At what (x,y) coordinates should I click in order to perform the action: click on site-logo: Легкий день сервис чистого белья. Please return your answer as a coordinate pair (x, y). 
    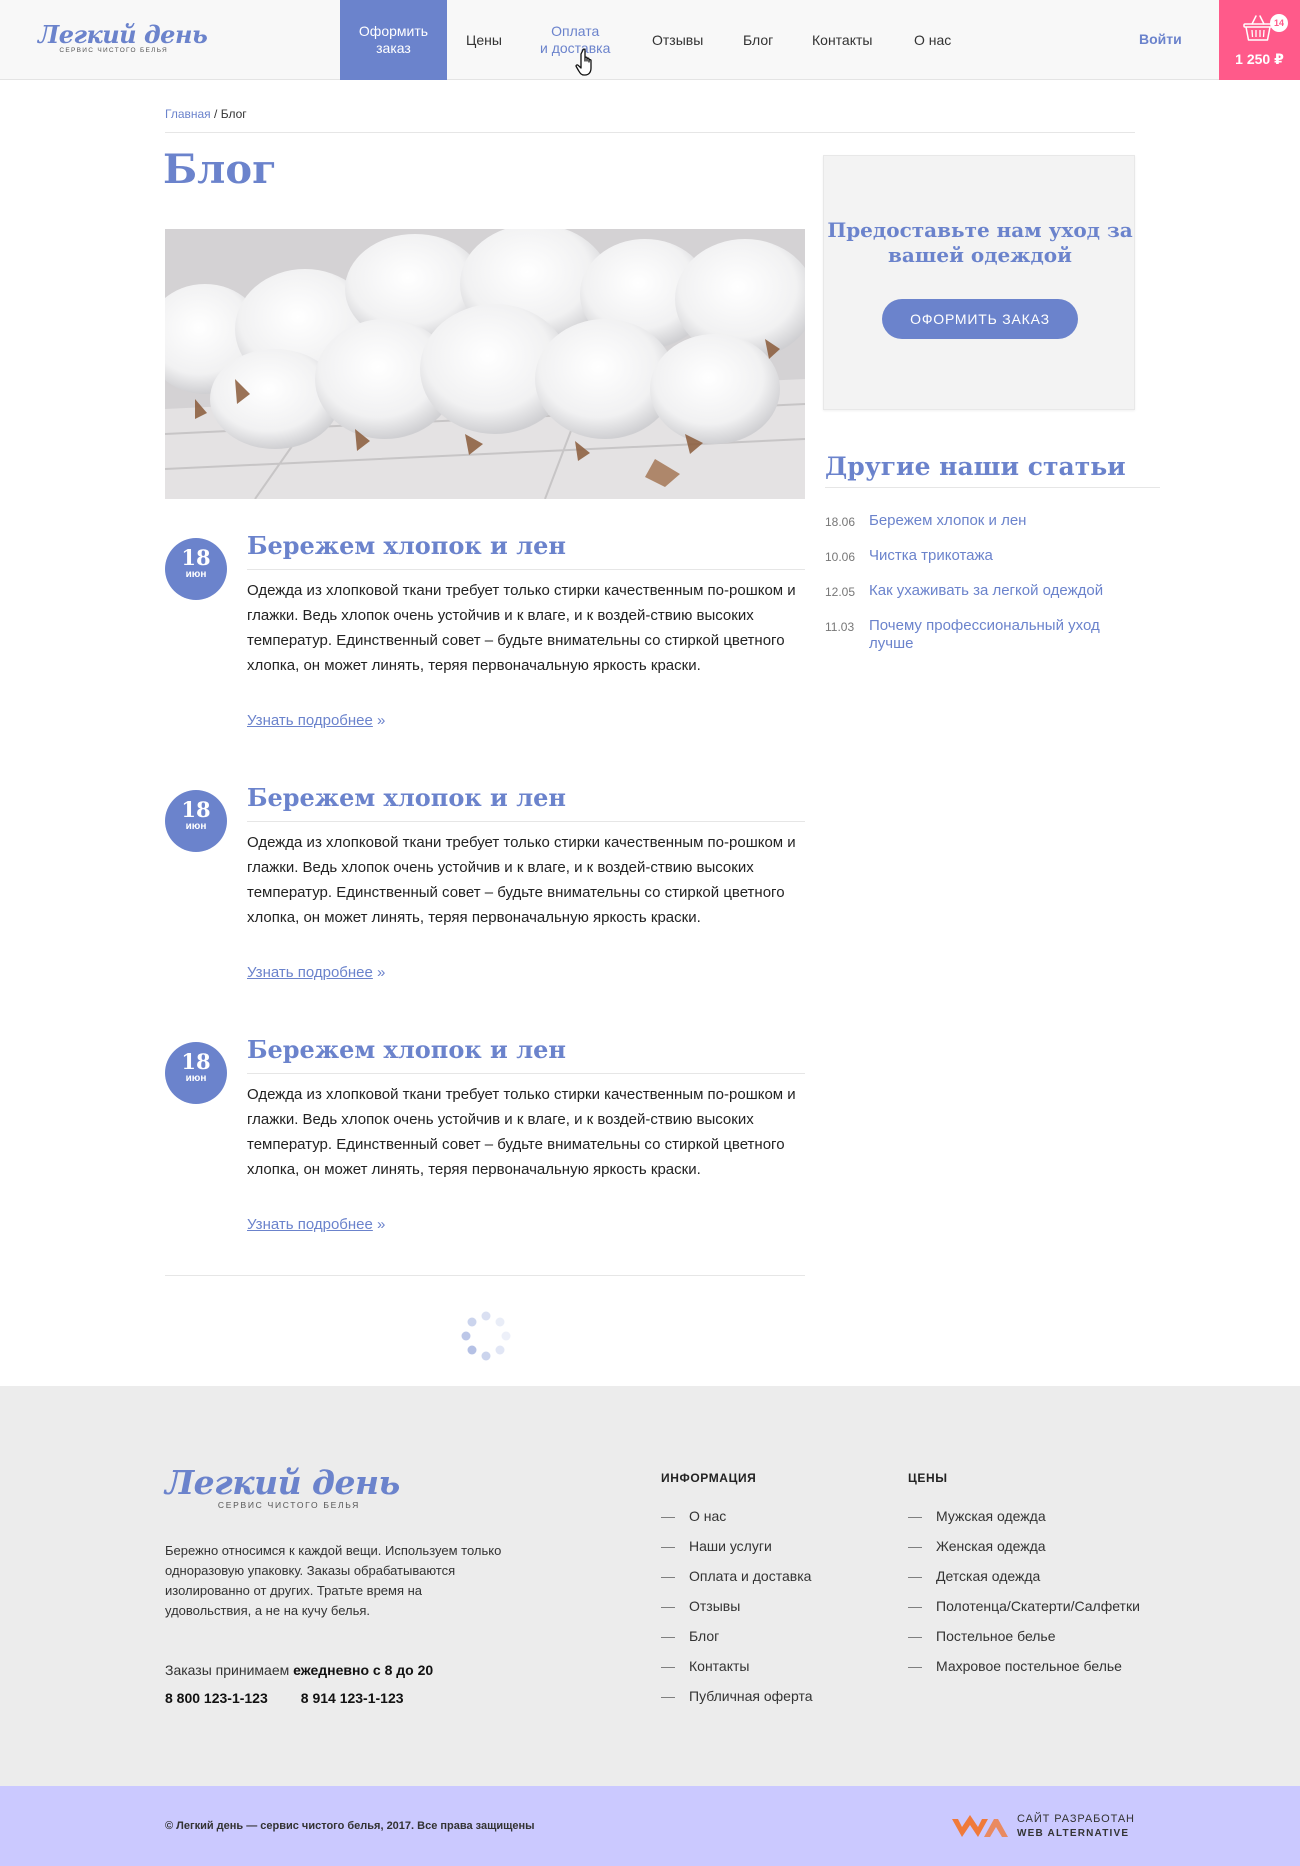
    Looking at the image, I should click on (123, 41).